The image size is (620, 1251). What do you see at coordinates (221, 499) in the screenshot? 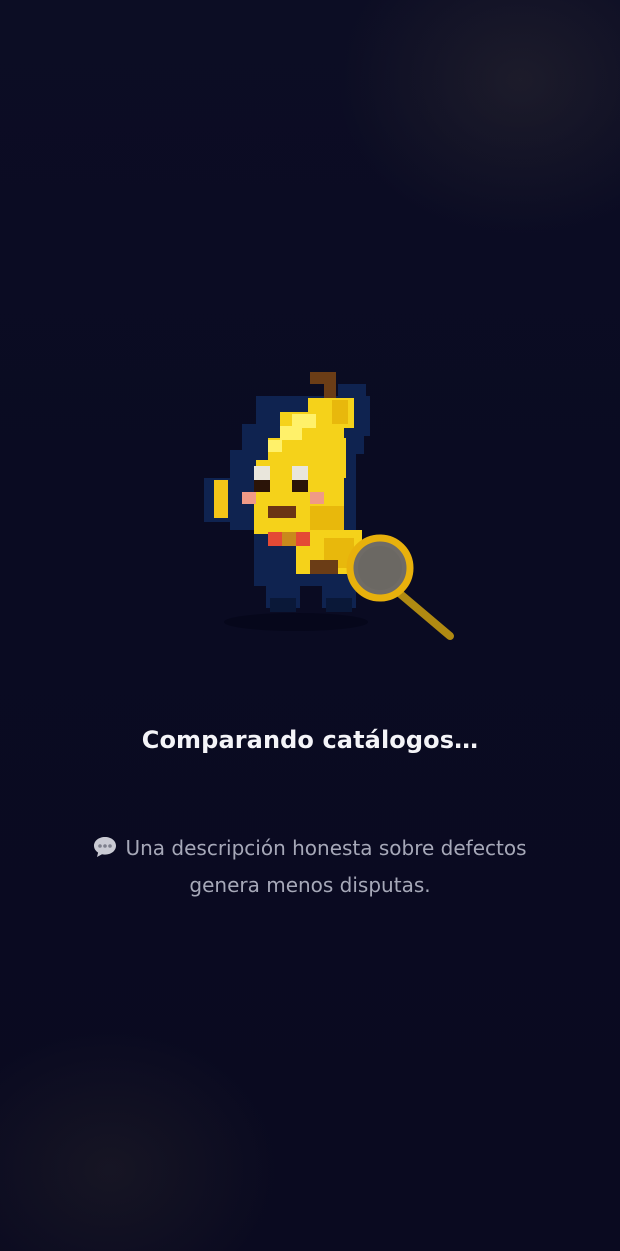
I see `mascot-arm` at bounding box center [221, 499].